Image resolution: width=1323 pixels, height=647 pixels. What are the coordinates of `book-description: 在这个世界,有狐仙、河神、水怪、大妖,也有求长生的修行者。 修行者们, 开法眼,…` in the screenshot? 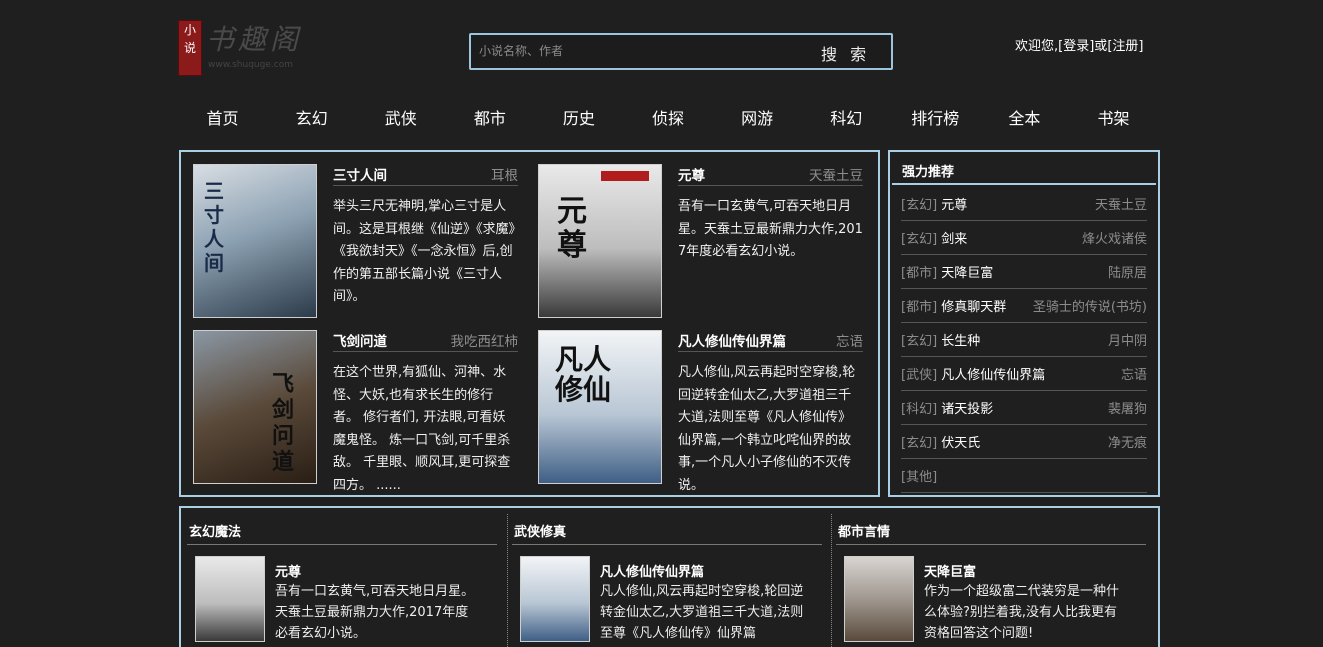 It's located at (422, 429).